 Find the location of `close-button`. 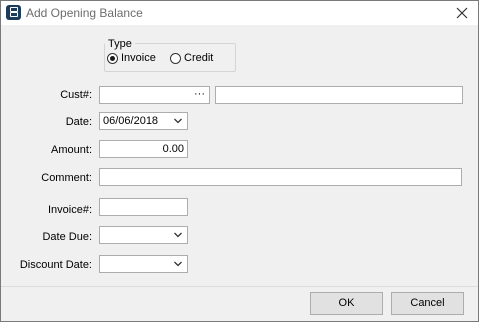

close-button is located at coordinates (462, 13).